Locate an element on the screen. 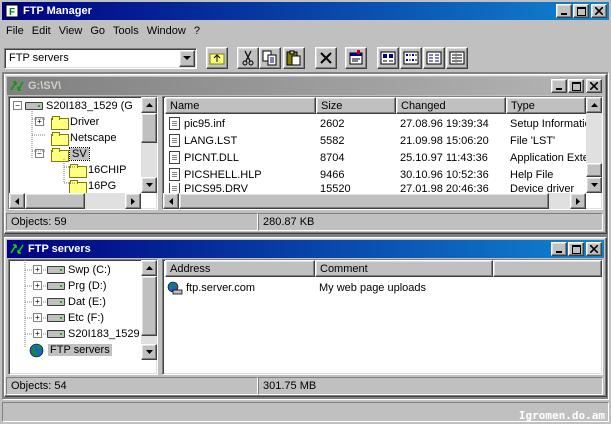 The image size is (611, 424). column-header-size: Size is located at coordinates (356, 105).